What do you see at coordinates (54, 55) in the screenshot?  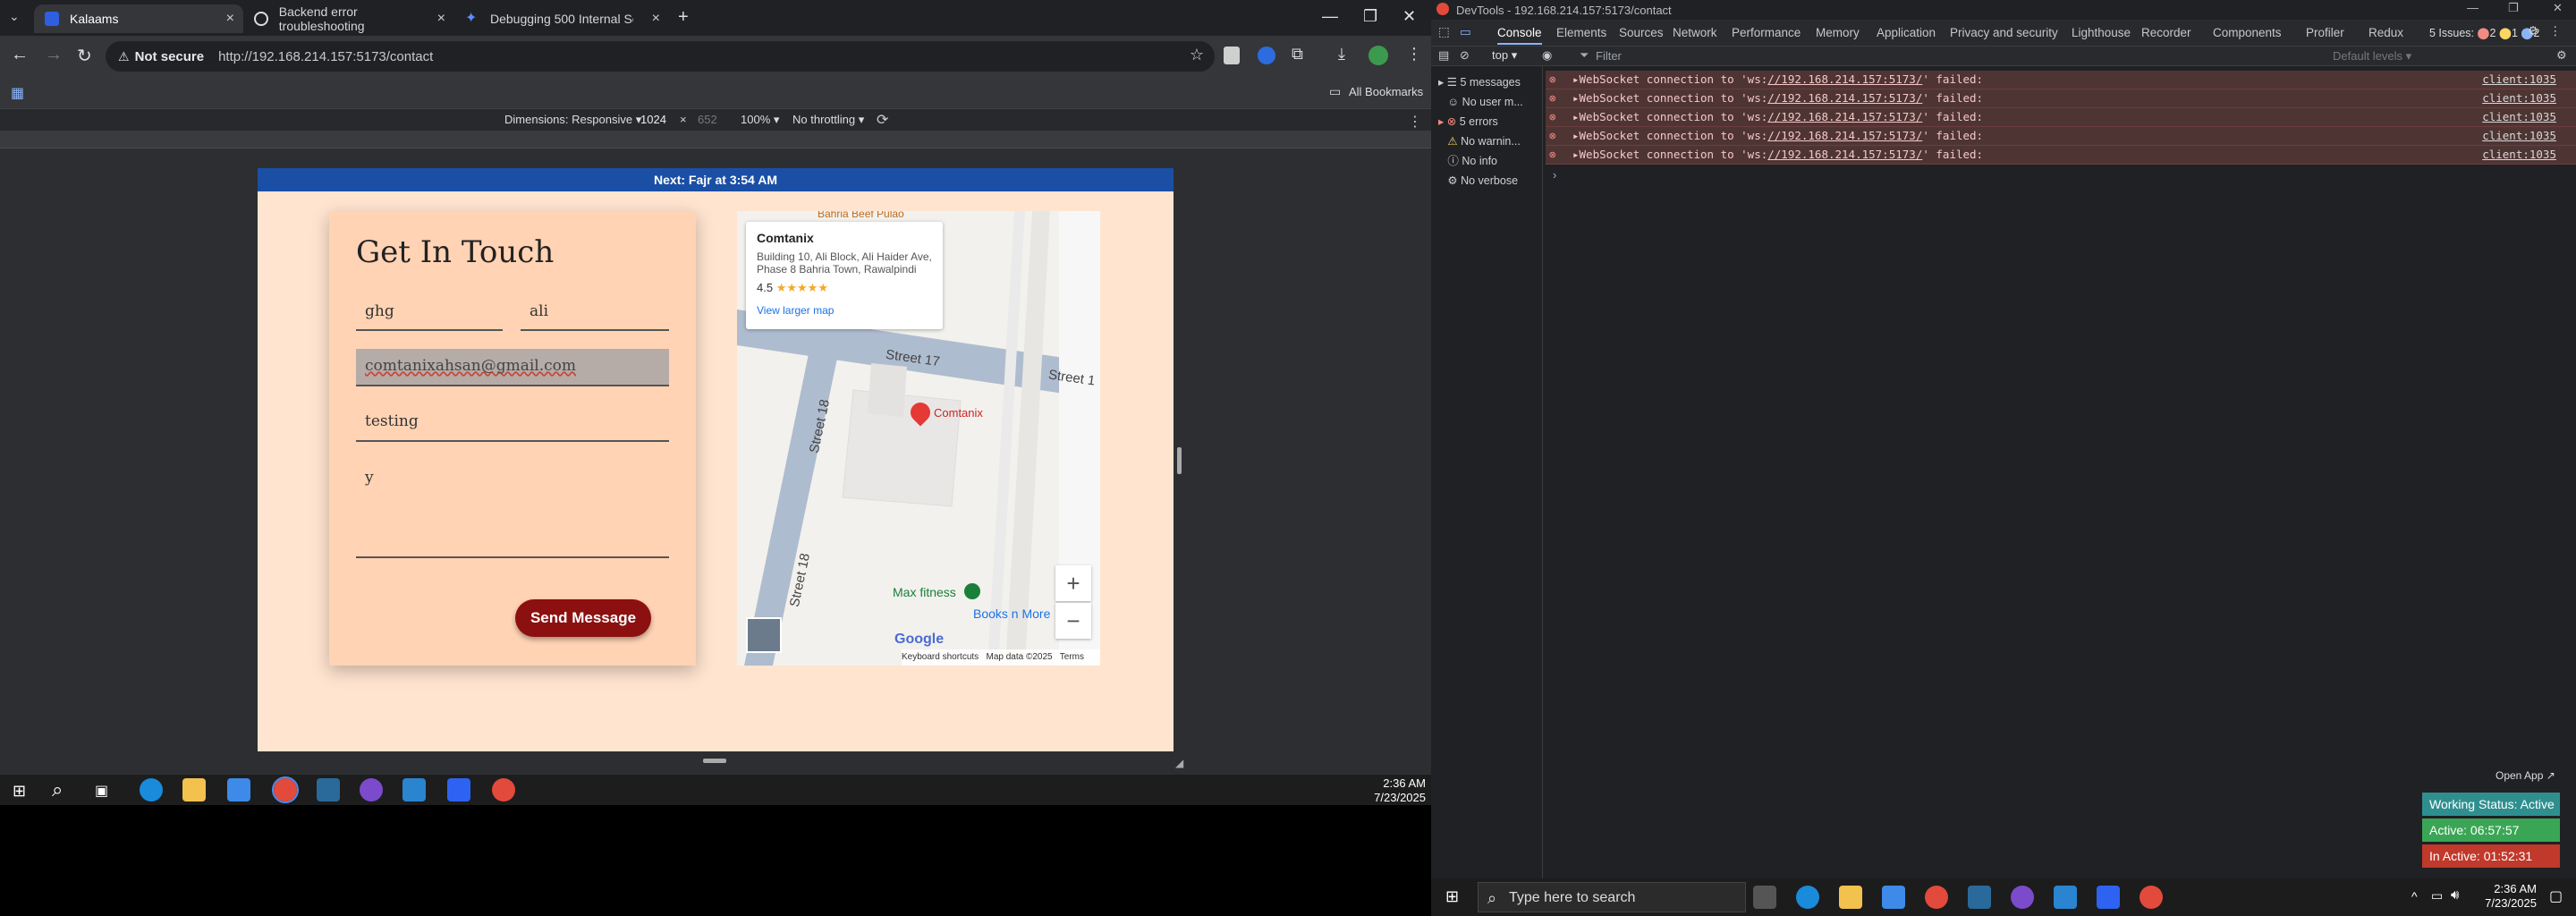 I see `forward-icon: →` at bounding box center [54, 55].